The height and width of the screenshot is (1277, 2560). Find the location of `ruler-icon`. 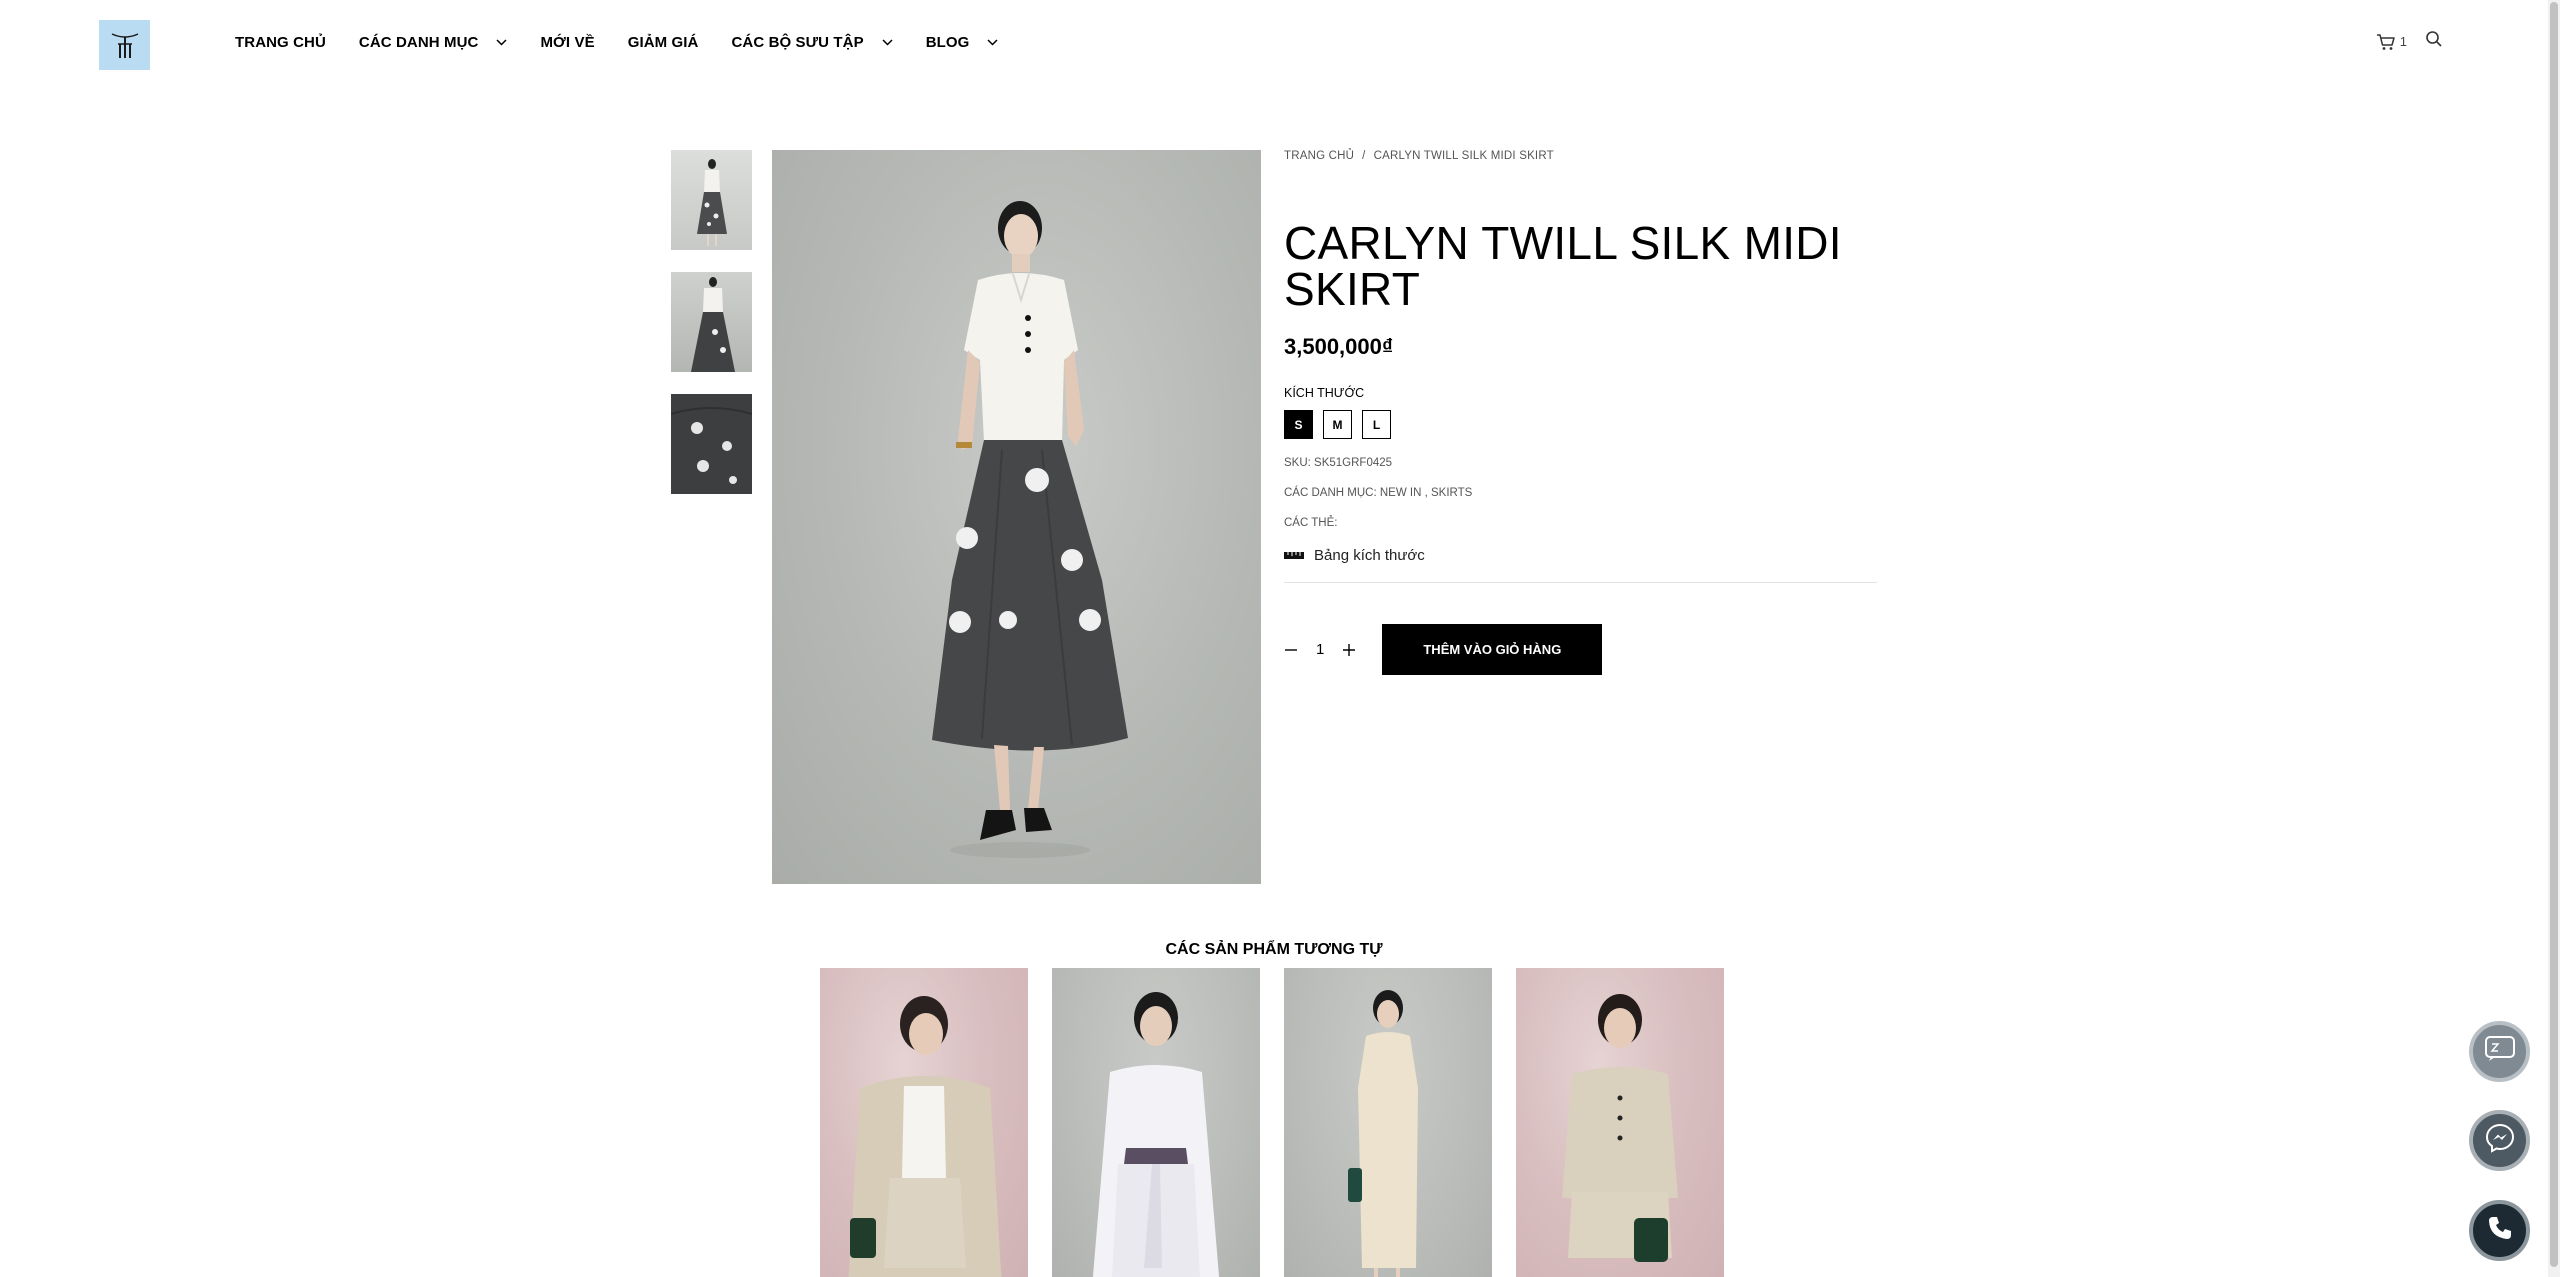

ruler-icon is located at coordinates (1294, 555).